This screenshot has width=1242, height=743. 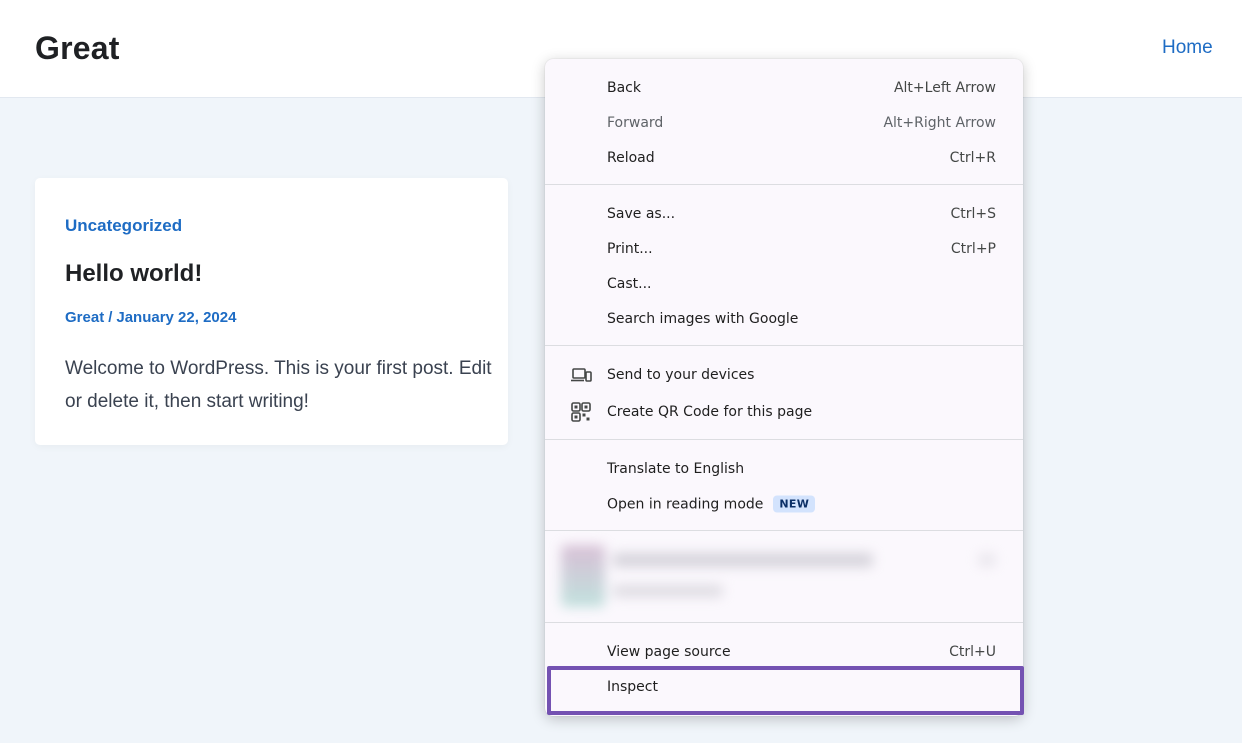 I want to click on menu-item-create-qr-code: Create QR Code for this page, so click(x=784, y=411).